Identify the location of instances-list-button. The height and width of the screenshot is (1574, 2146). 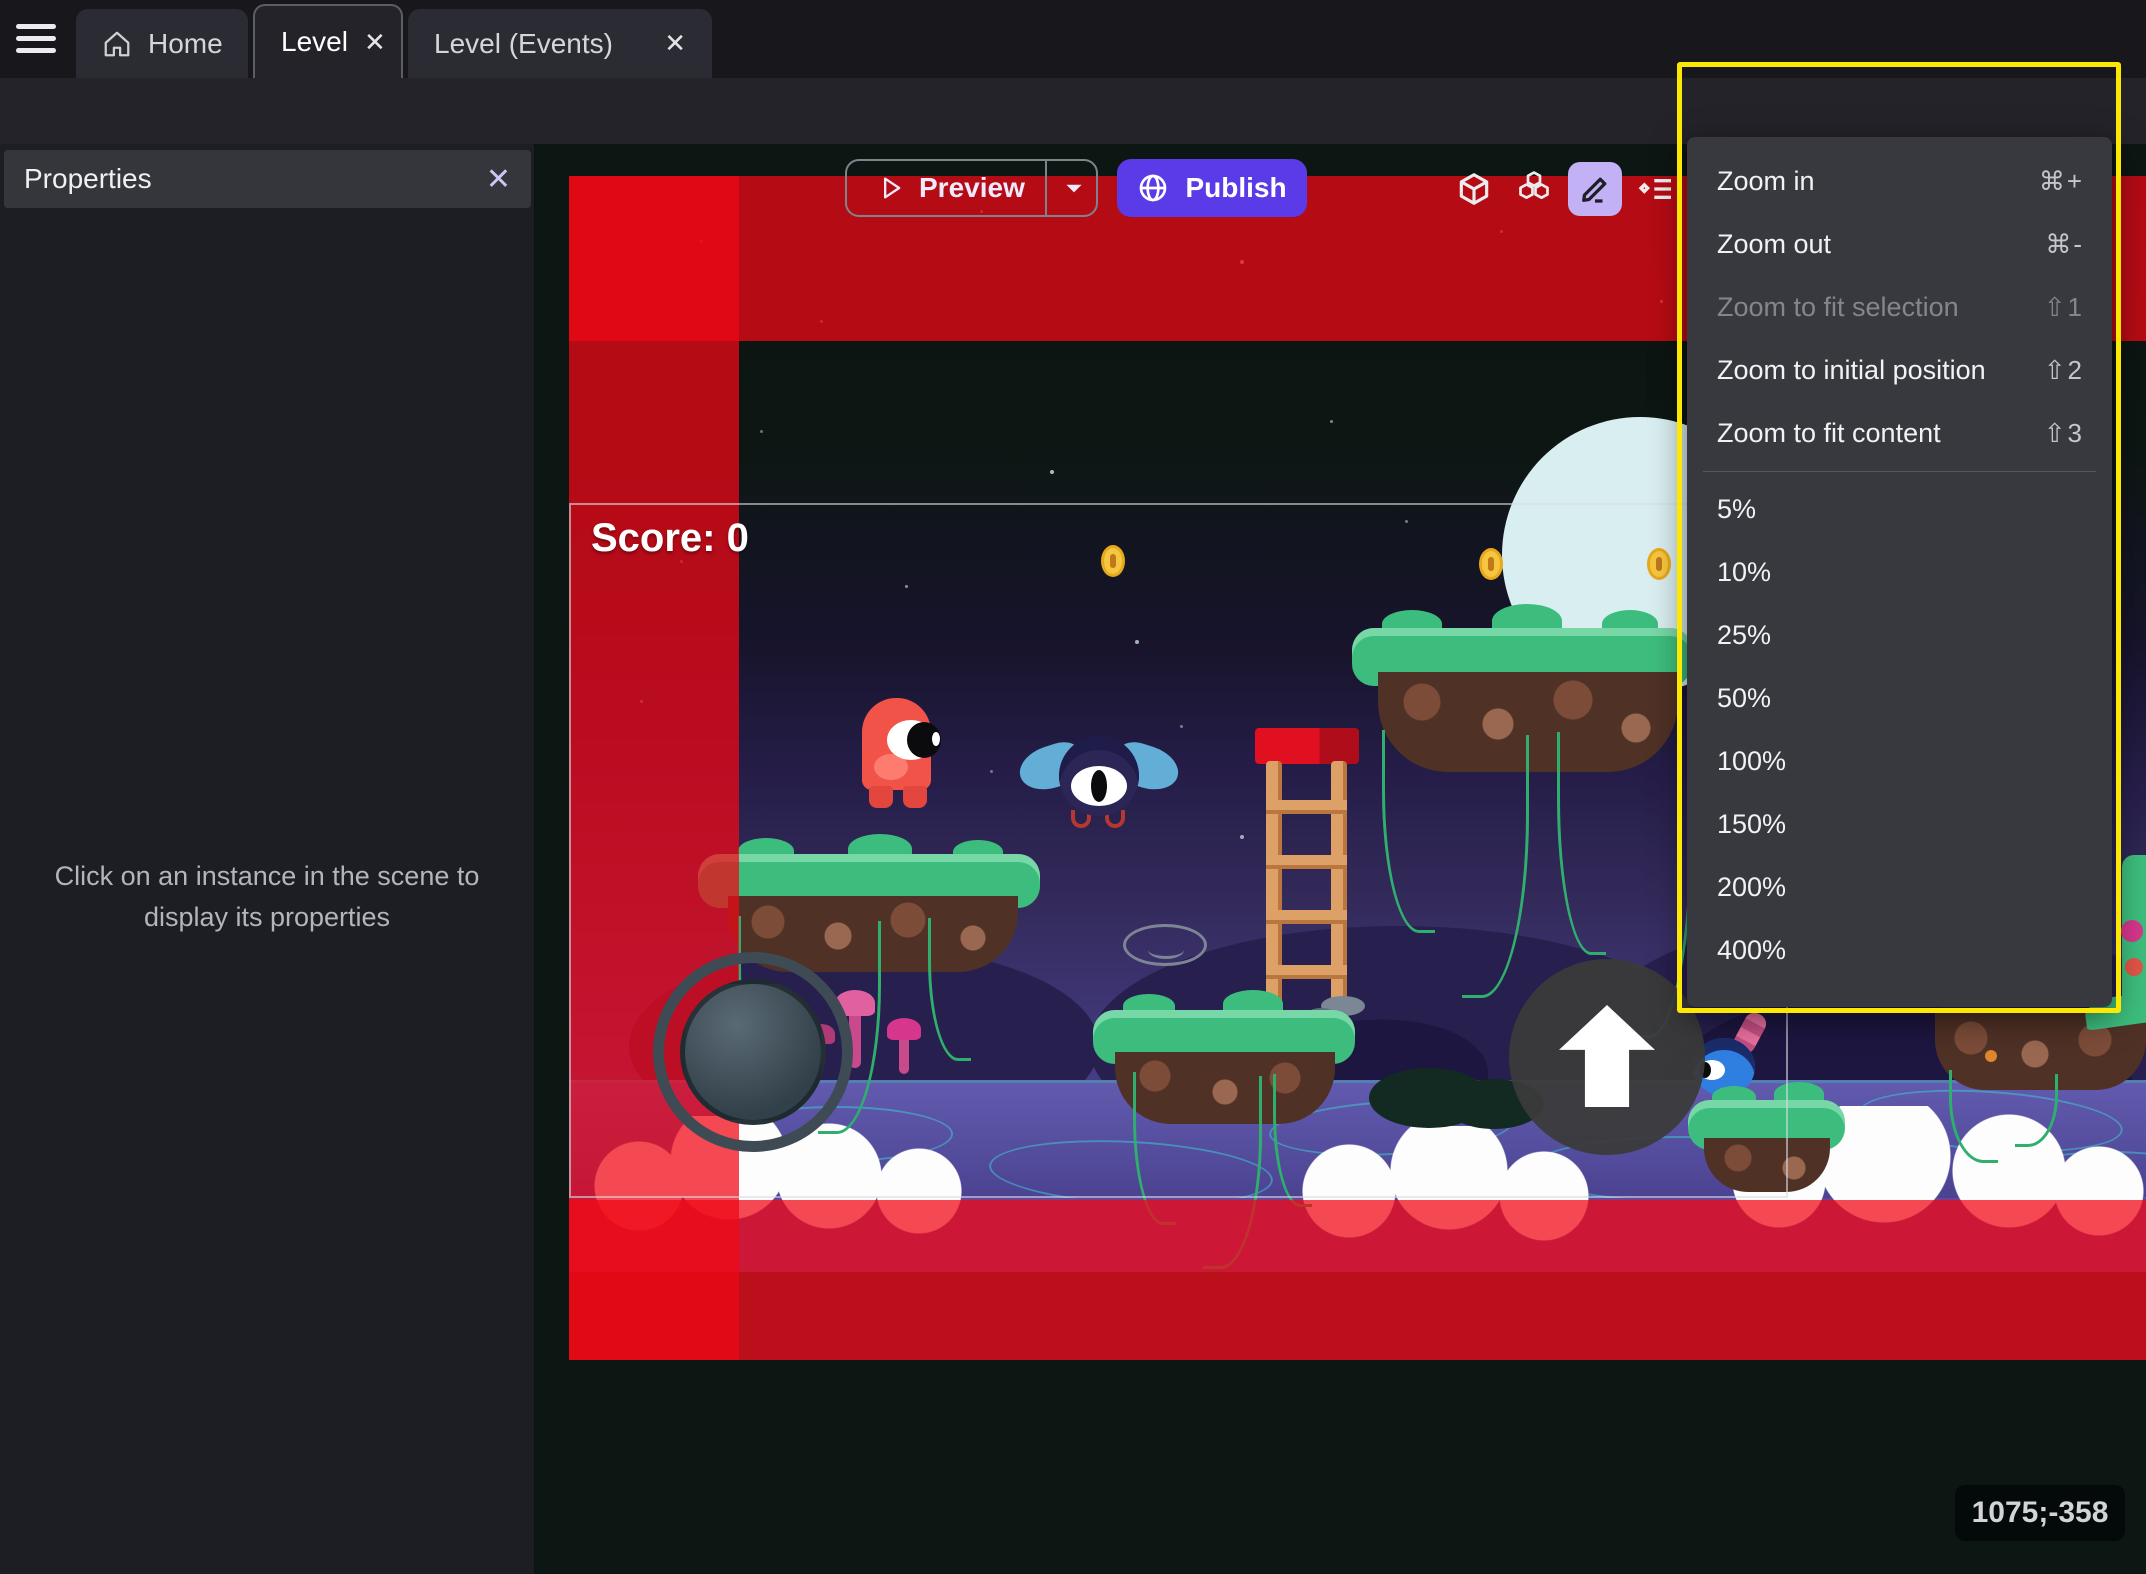
(1656, 189).